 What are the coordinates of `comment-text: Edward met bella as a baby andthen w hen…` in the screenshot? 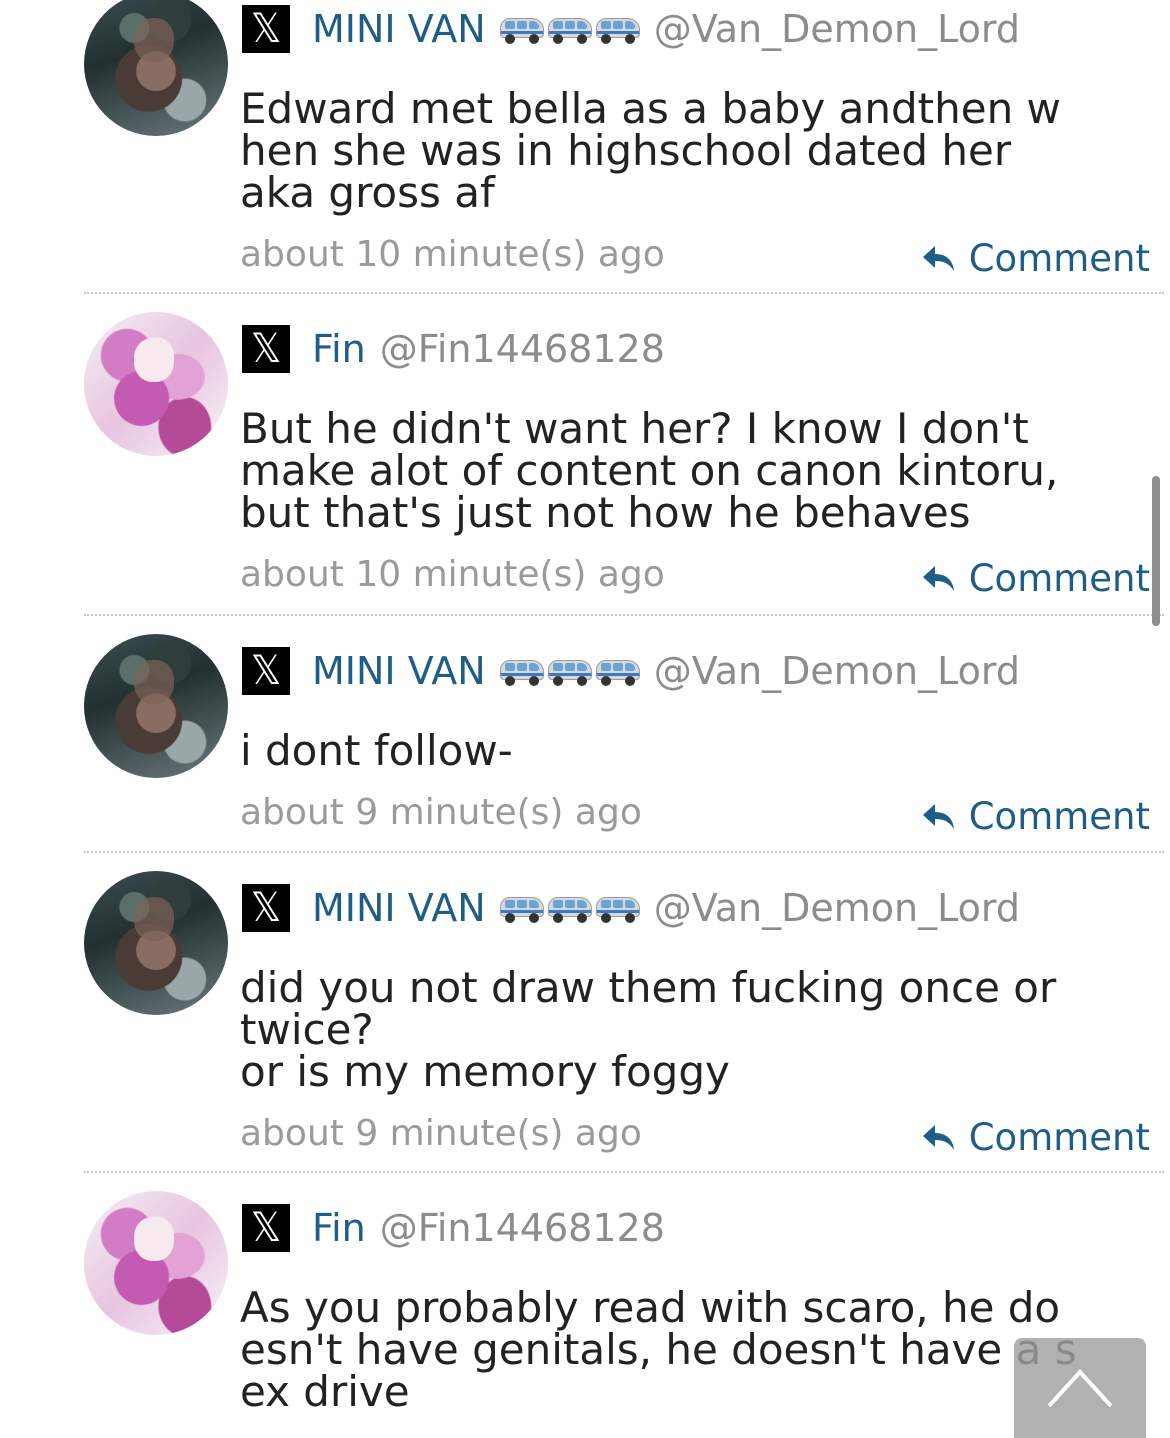 It's located at (650, 150).